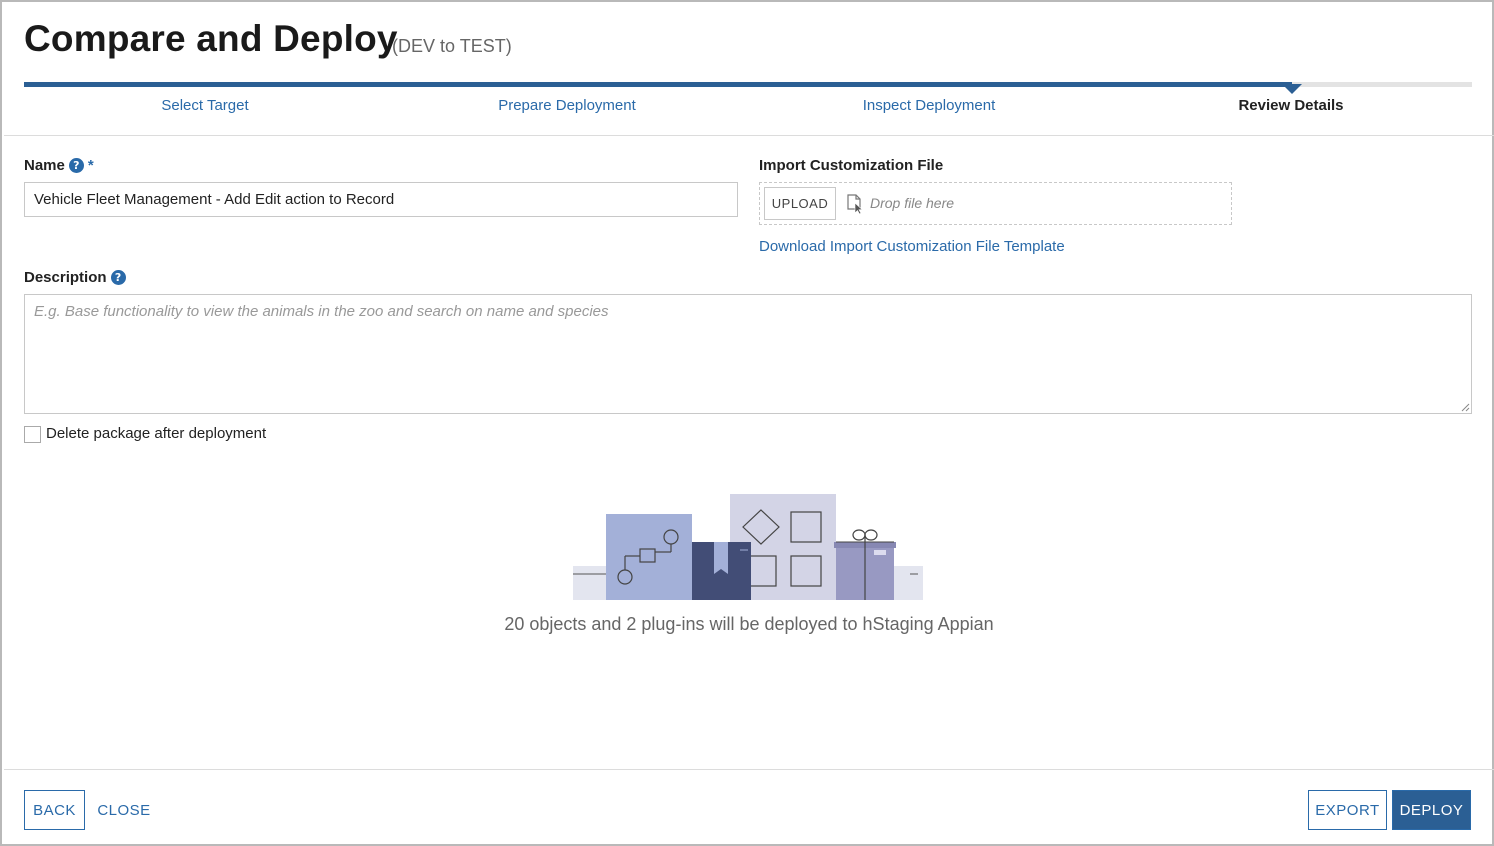  What do you see at coordinates (1465, 407) in the screenshot?
I see `resize-grip-icon` at bounding box center [1465, 407].